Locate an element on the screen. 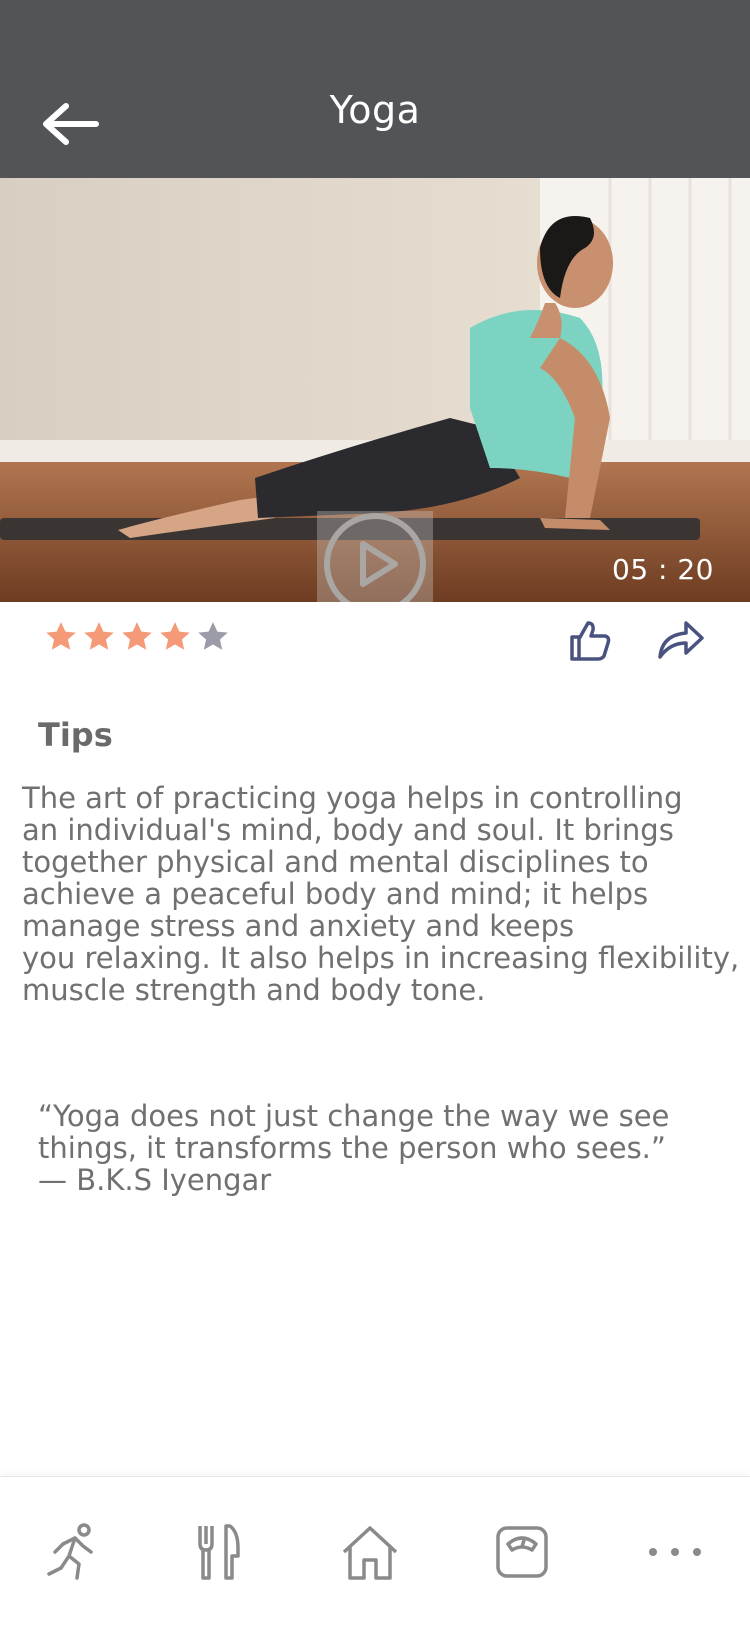 This screenshot has height=1625, width=750. scale-icon is located at coordinates (522, 1552).